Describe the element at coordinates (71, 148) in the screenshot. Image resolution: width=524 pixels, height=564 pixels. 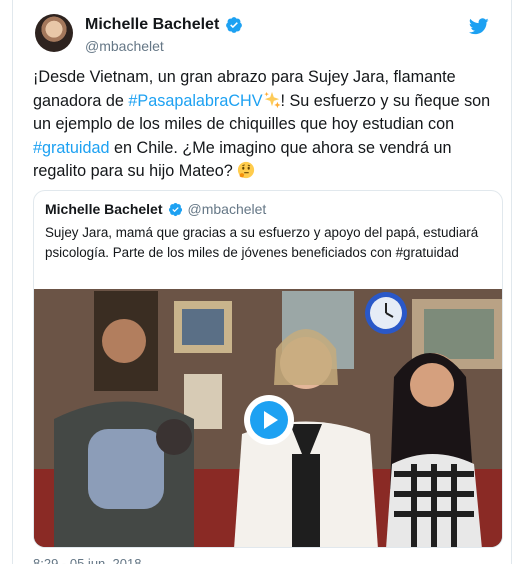
I see `hashtag-link: #gratuidad` at that location.